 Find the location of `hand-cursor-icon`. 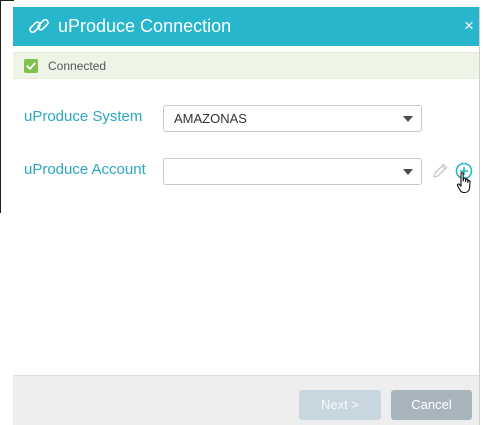

hand-cursor-icon is located at coordinates (463, 183).